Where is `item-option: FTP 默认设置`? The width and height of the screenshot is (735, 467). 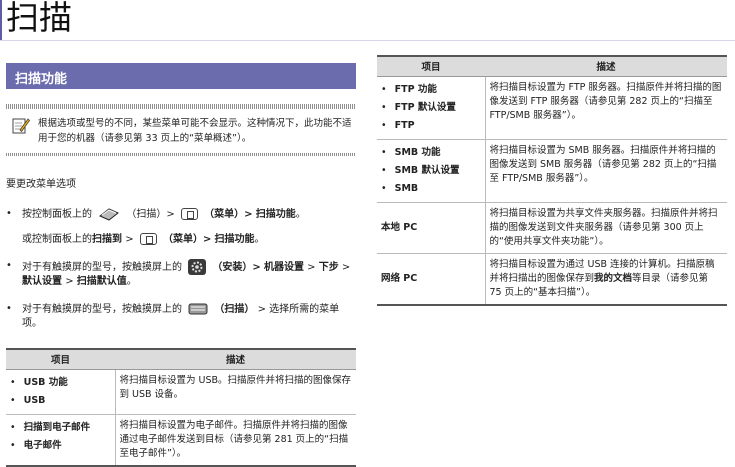
item-option: FTP 默认设置 is located at coordinates (431, 108).